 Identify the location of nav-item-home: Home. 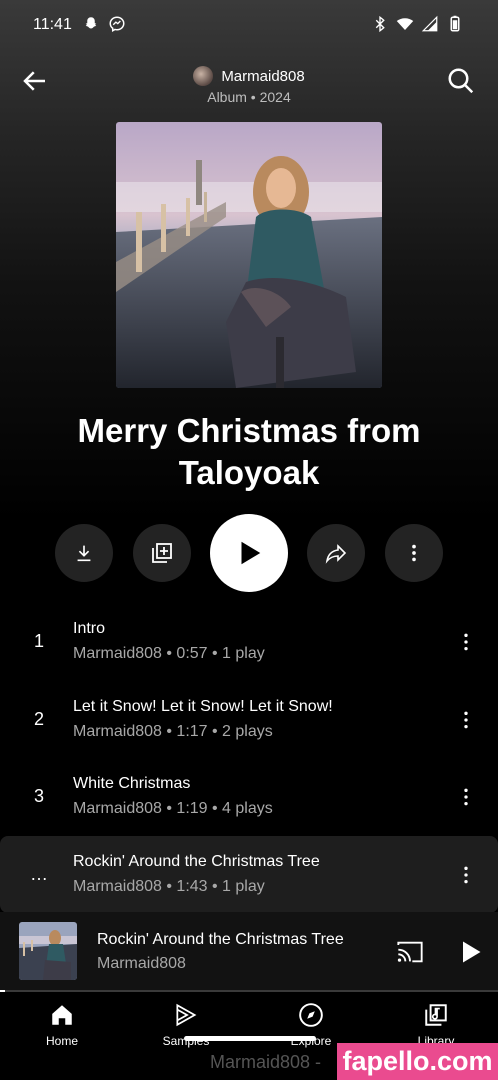
(62, 1025).